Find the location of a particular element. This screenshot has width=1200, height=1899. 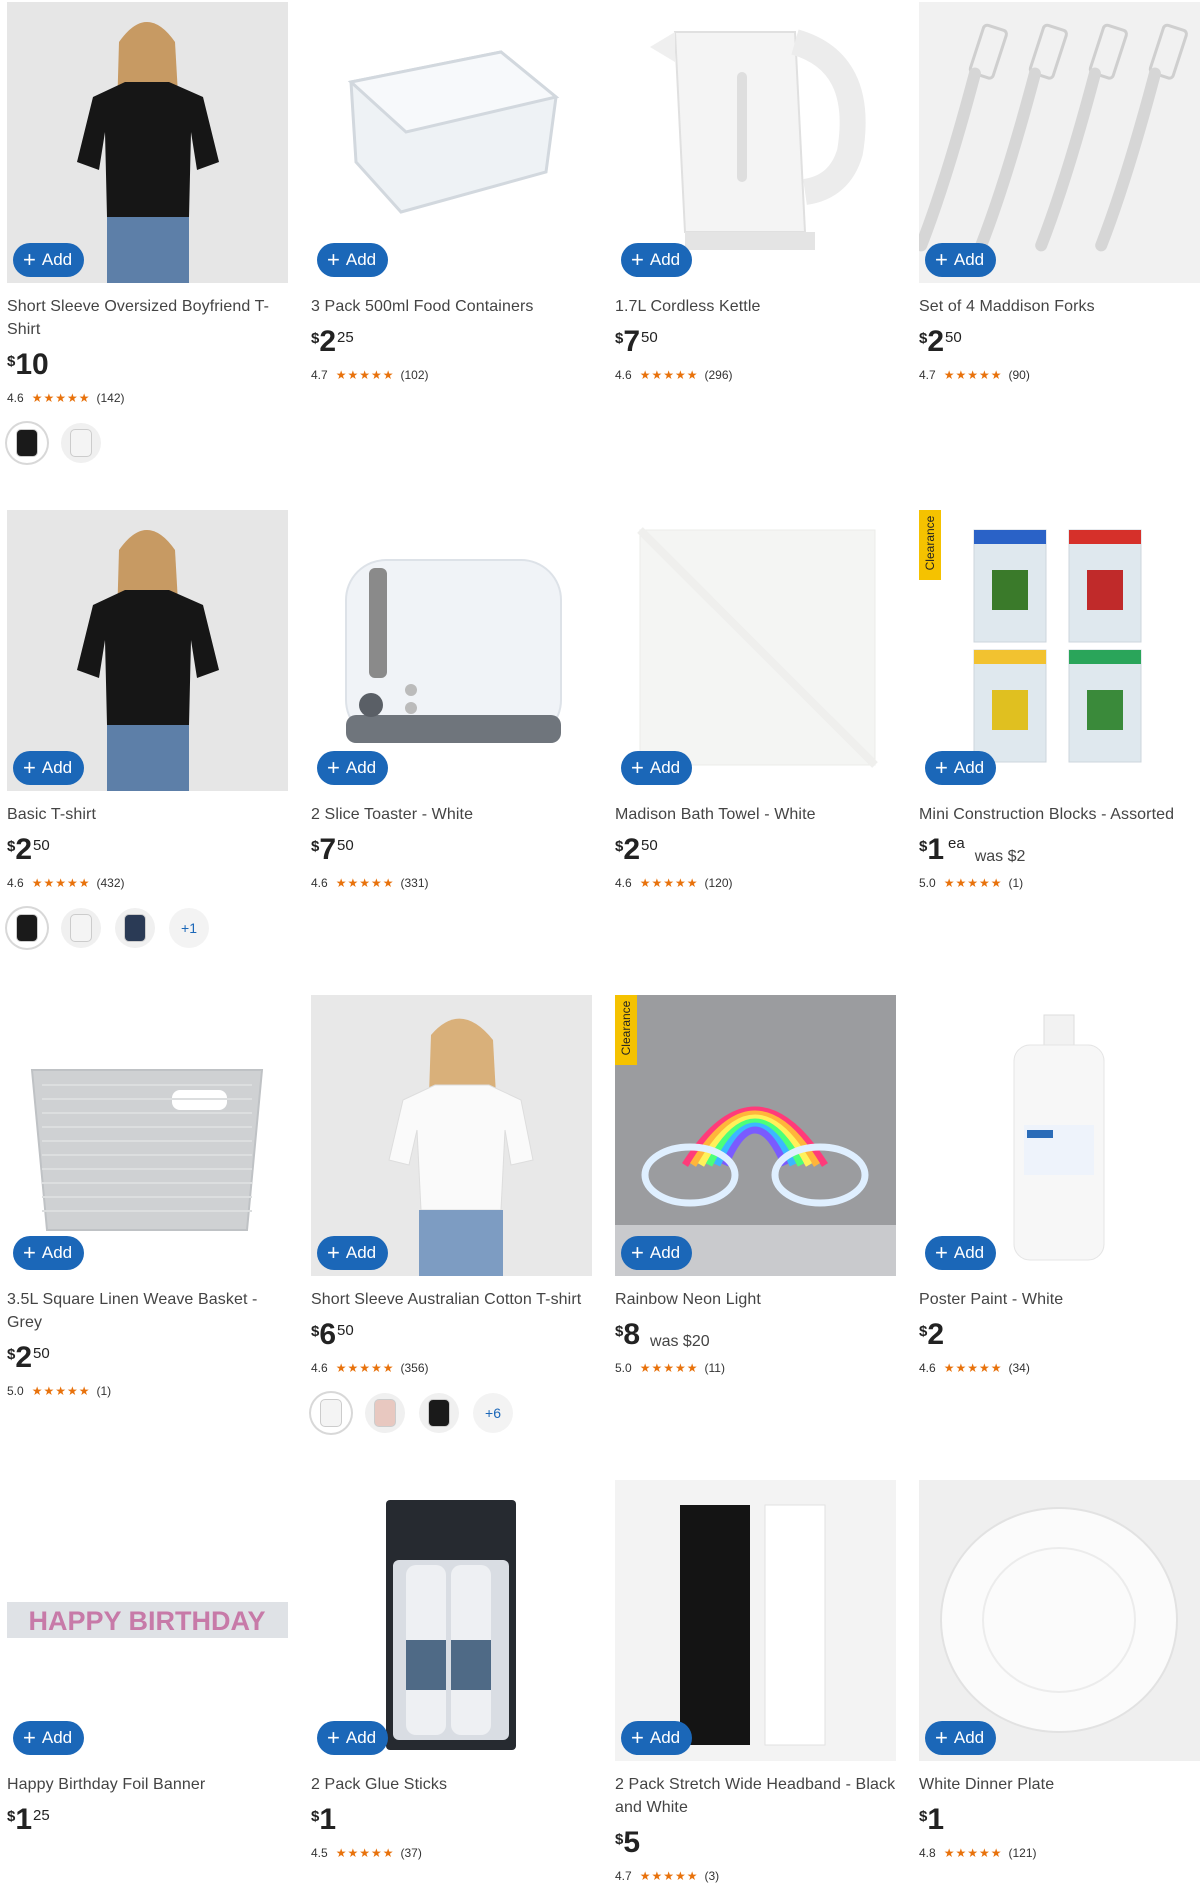

star-icons: ★★★★★ is located at coordinates (365, 1368).